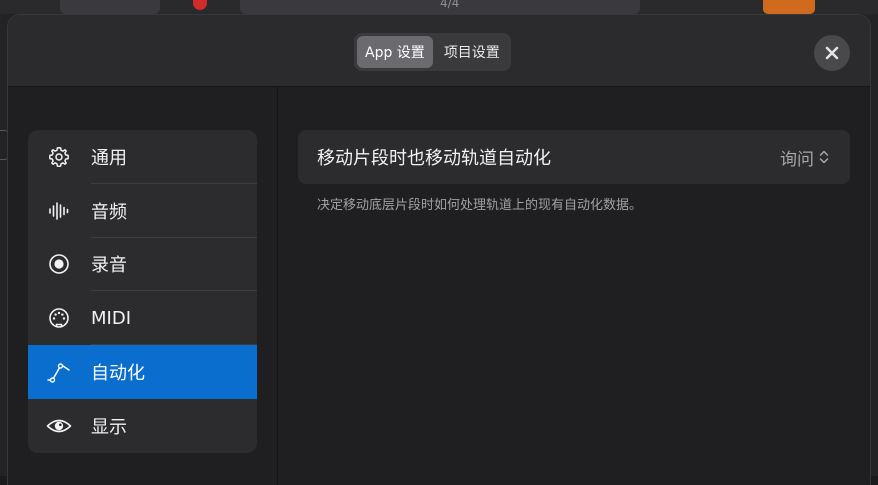 This screenshot has height=485, width=878. I want to click on close-button, so click(832, 53).